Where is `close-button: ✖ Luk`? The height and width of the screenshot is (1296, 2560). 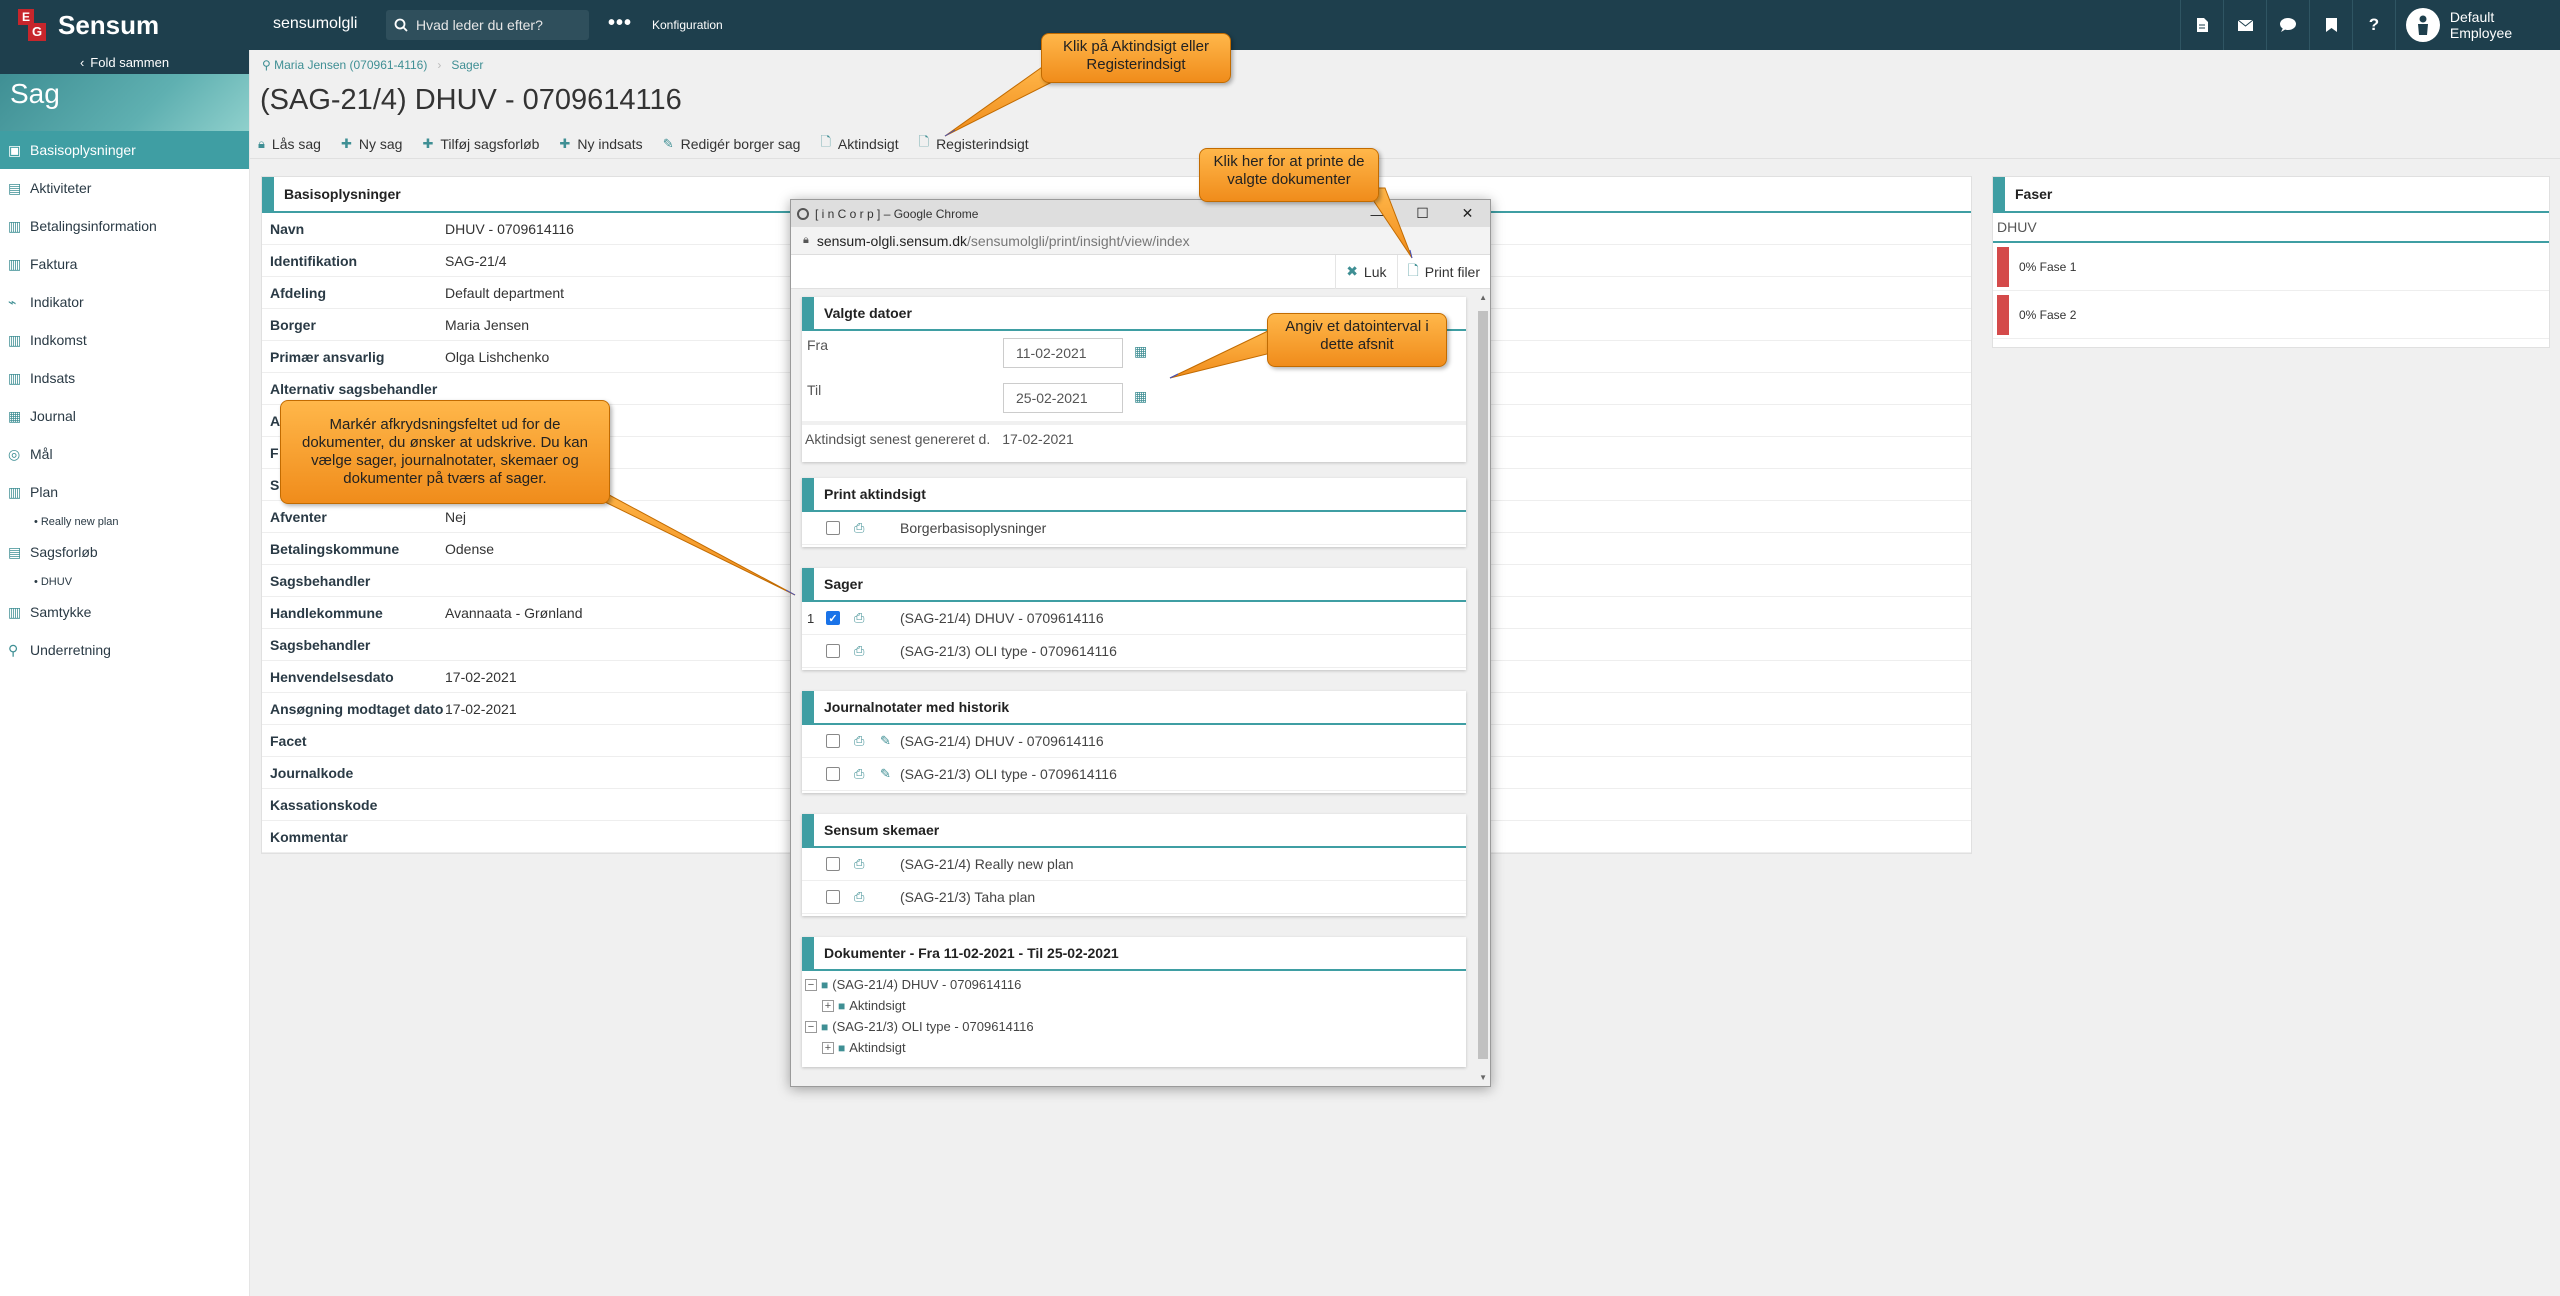
close-button: ✖ Luk is located at coordinates (1365, 271).